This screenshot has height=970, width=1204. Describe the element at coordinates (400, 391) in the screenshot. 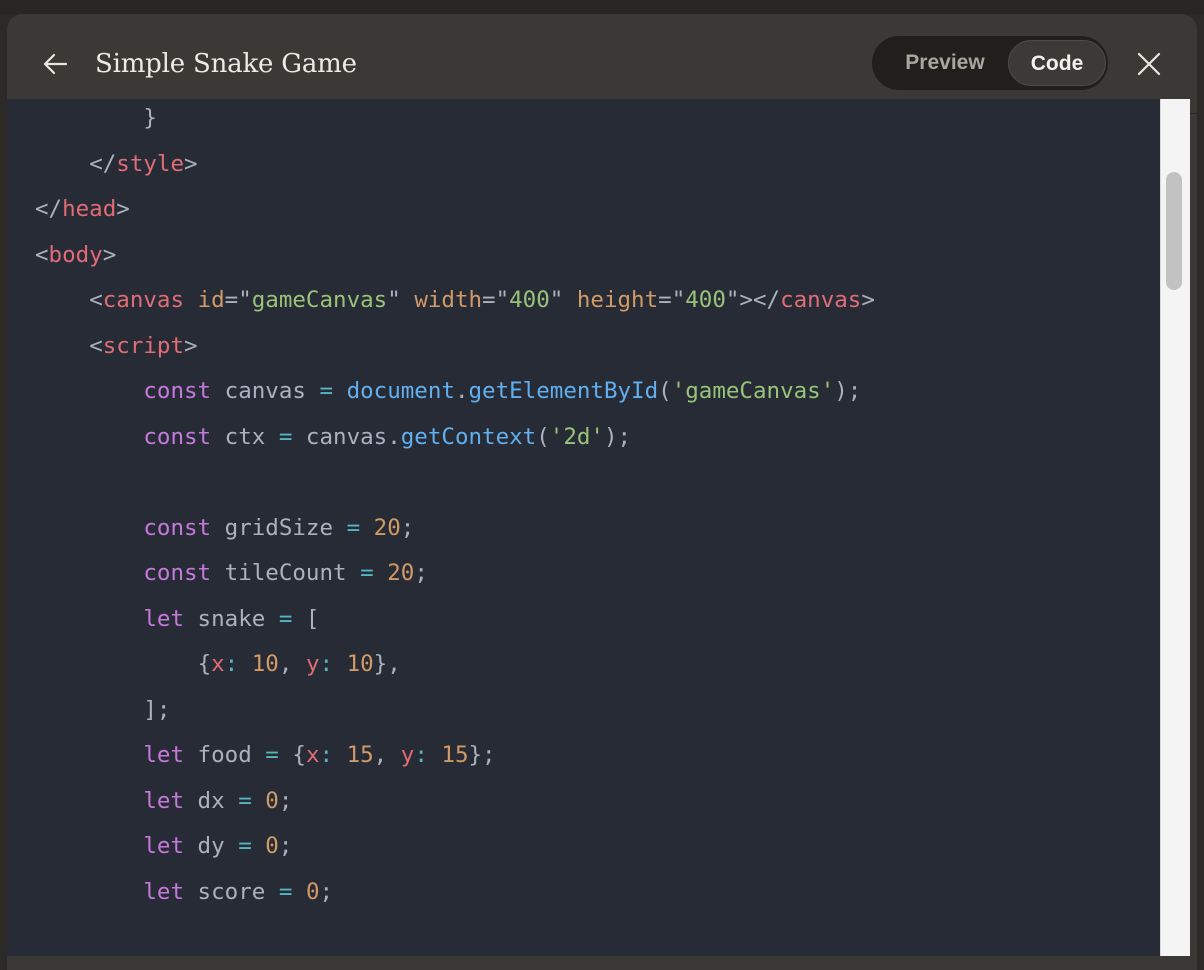

I see `code-token: document` at that location.